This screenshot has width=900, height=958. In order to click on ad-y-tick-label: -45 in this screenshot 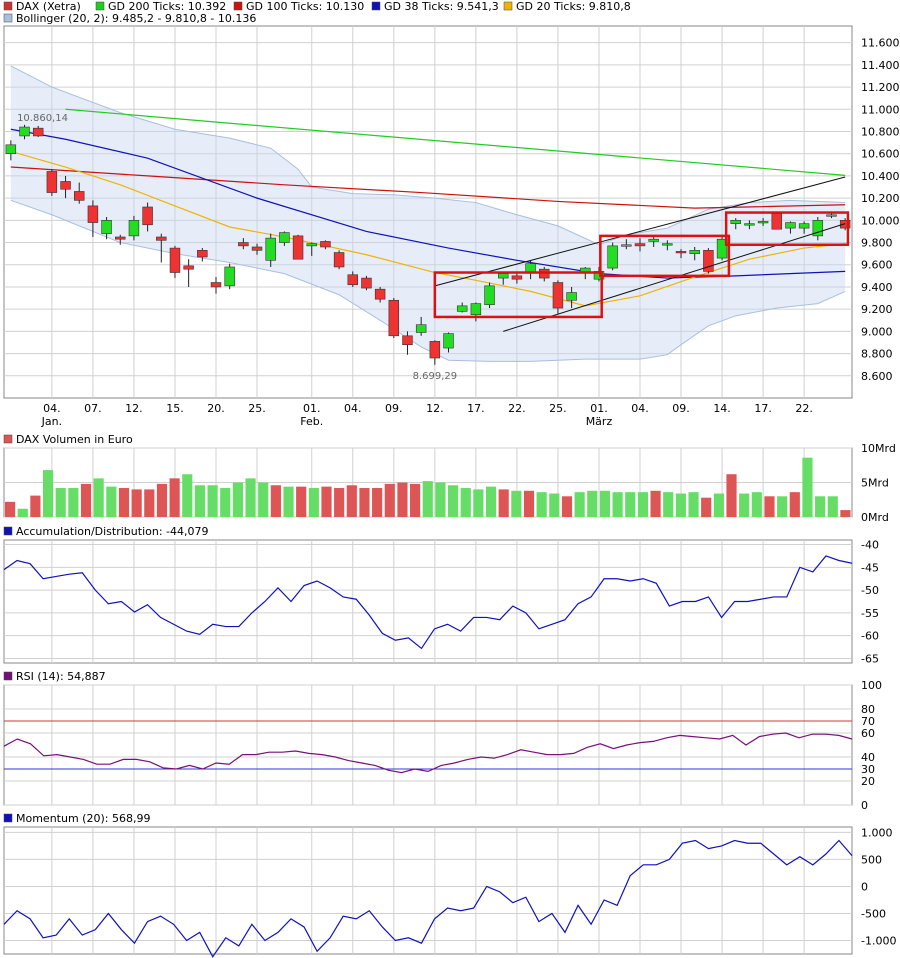, I will do `click(870, 567)`.